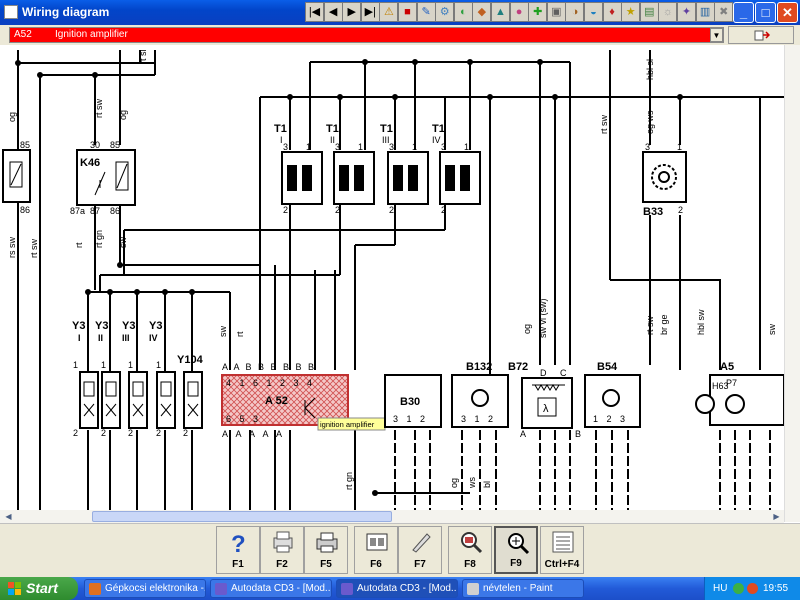  What do you see at coordinates (25, 210) in the screenshot?
I see `pin-label: 86` at bounding box center [25, 210].